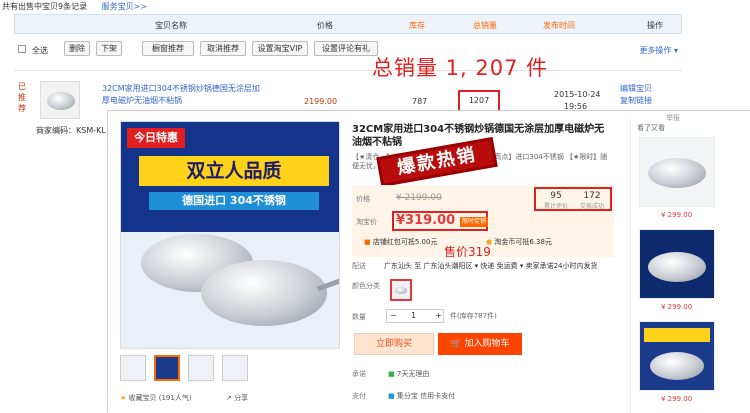 This screenshot has height=413, width=750. Describe the element at coordinates (40, 50) in the screenshot. I see `select-all-label: 全选` at that location.